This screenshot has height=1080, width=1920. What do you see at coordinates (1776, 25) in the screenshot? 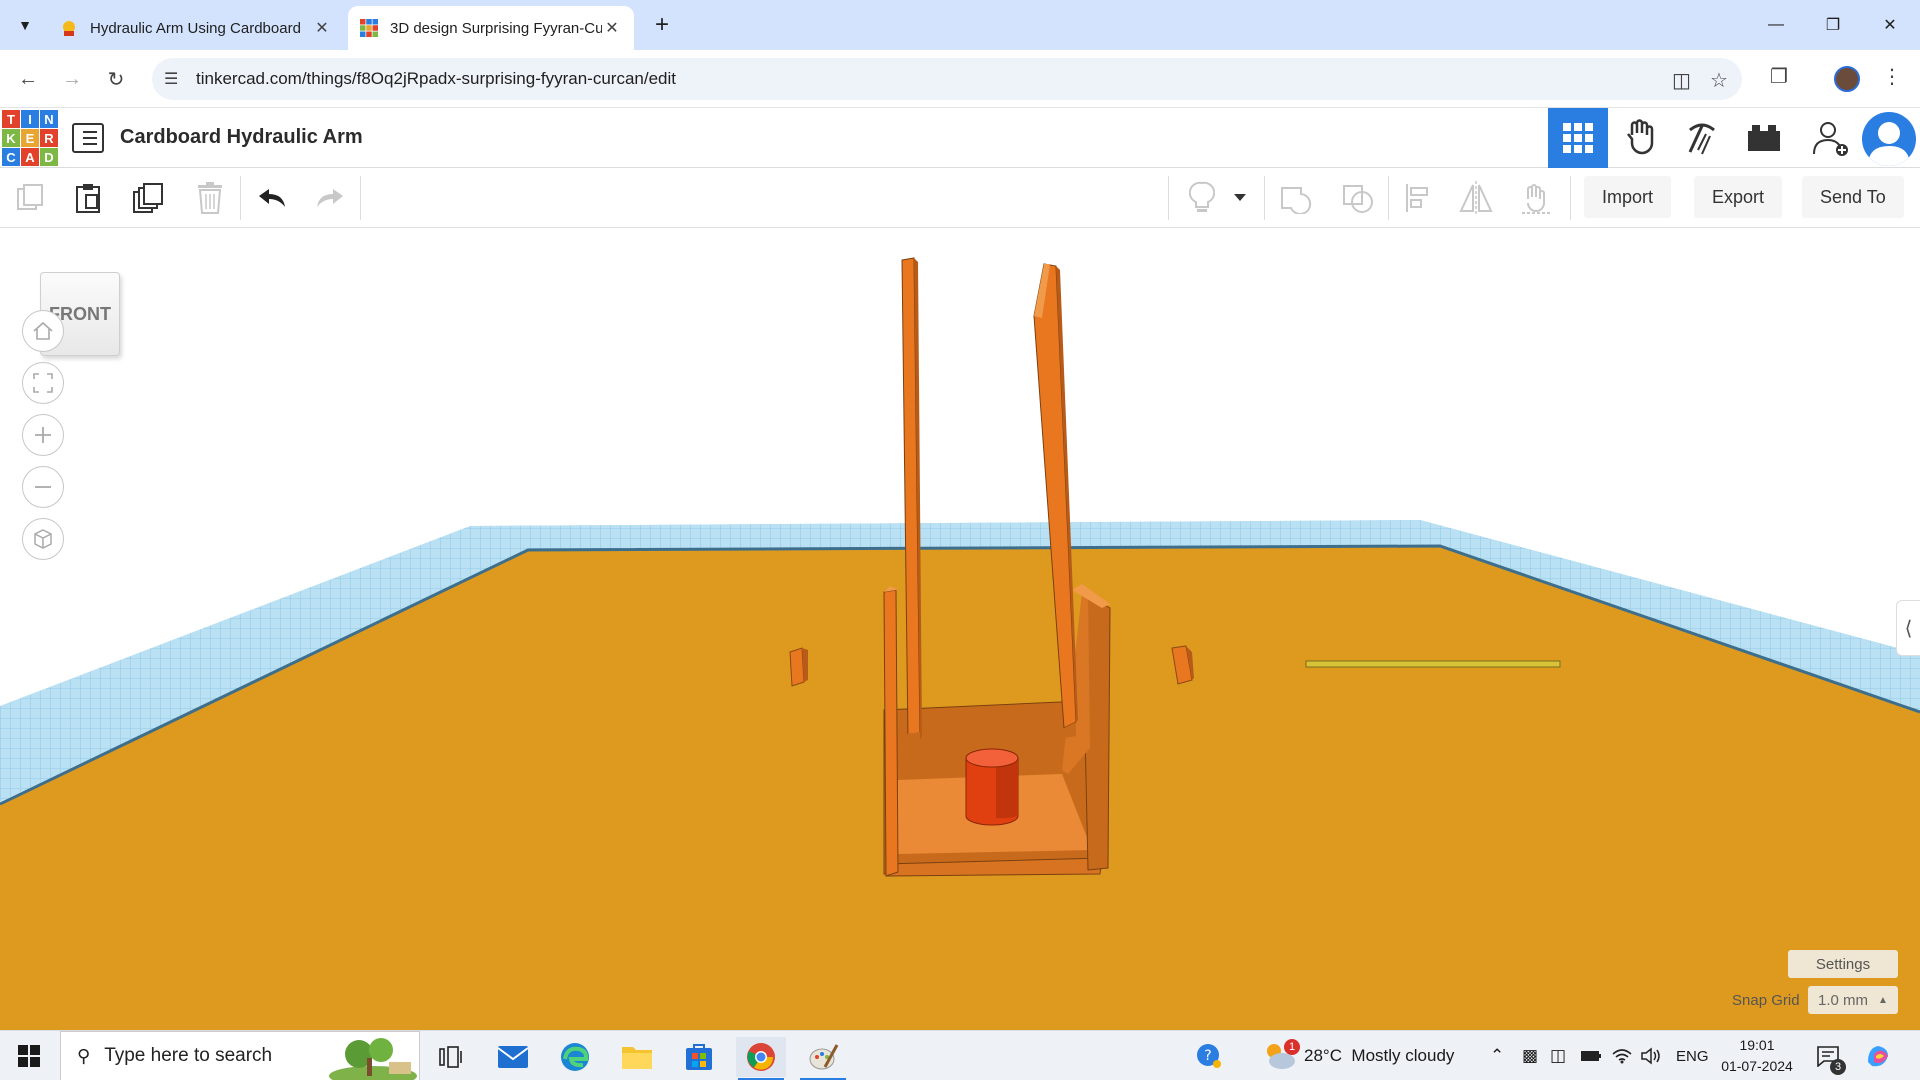
I see `minimize-icon: —` at bounding box center [1776, 25].